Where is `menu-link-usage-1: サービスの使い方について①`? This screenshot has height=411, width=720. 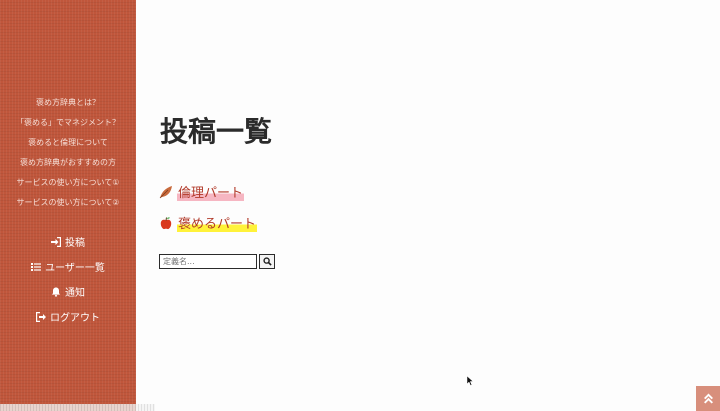
menu-link-usage-1: サービスの使い方について① is located at coordinates (68, 186).